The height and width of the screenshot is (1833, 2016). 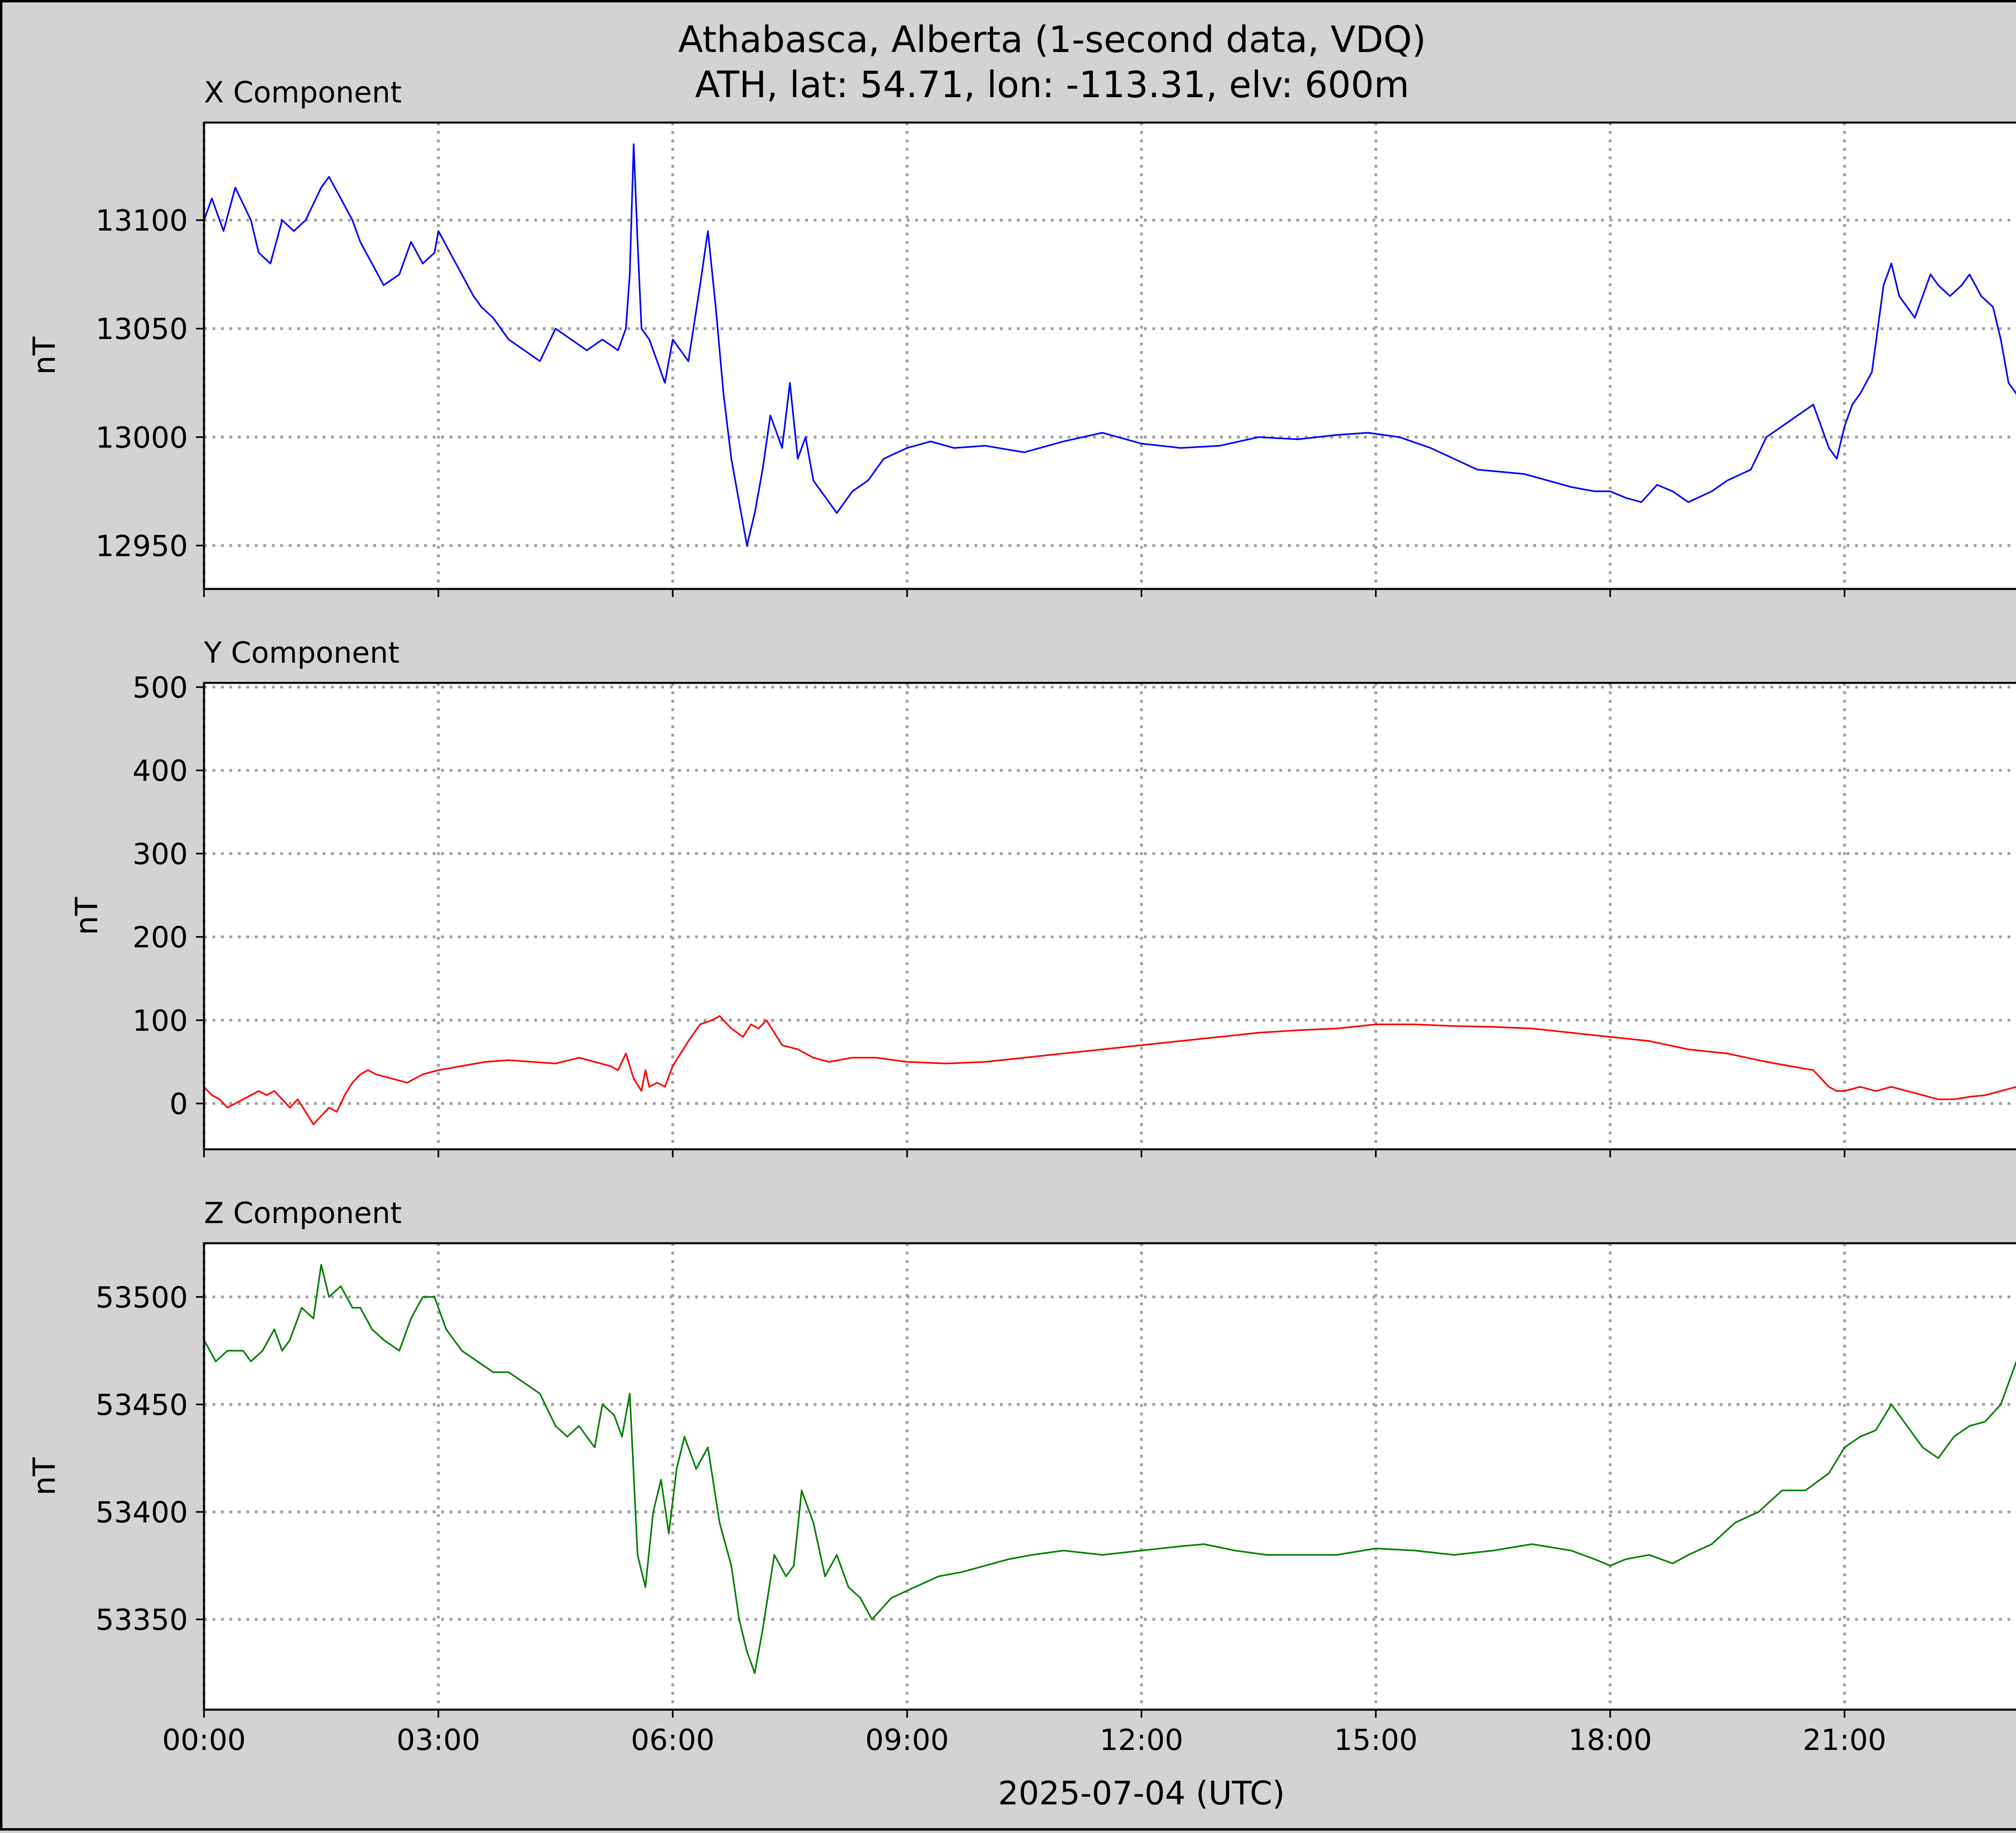 What do you see at coordinates (907, 1740) in the screenshot?
I see `x-tick-label: 09:00` at bounding box center [907, 1740].